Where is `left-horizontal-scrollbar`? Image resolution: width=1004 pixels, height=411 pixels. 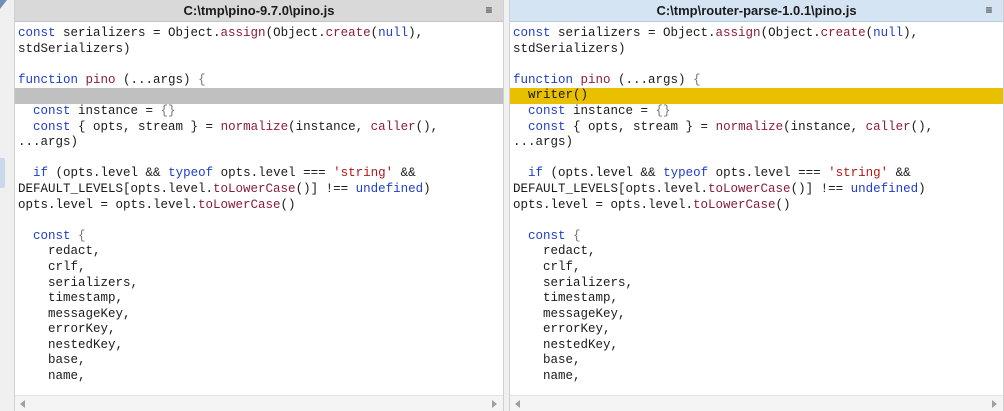
left-horizontal-scrollbar is located at coordinates (259, 403).